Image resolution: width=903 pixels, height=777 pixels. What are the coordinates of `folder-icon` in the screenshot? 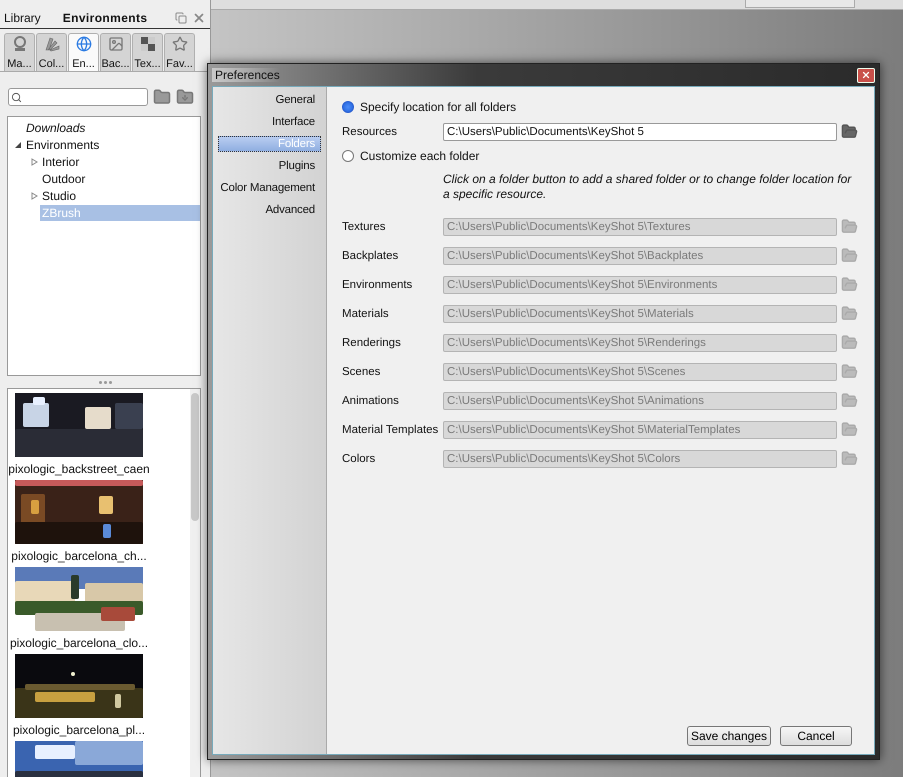 It's located at (849, 131).